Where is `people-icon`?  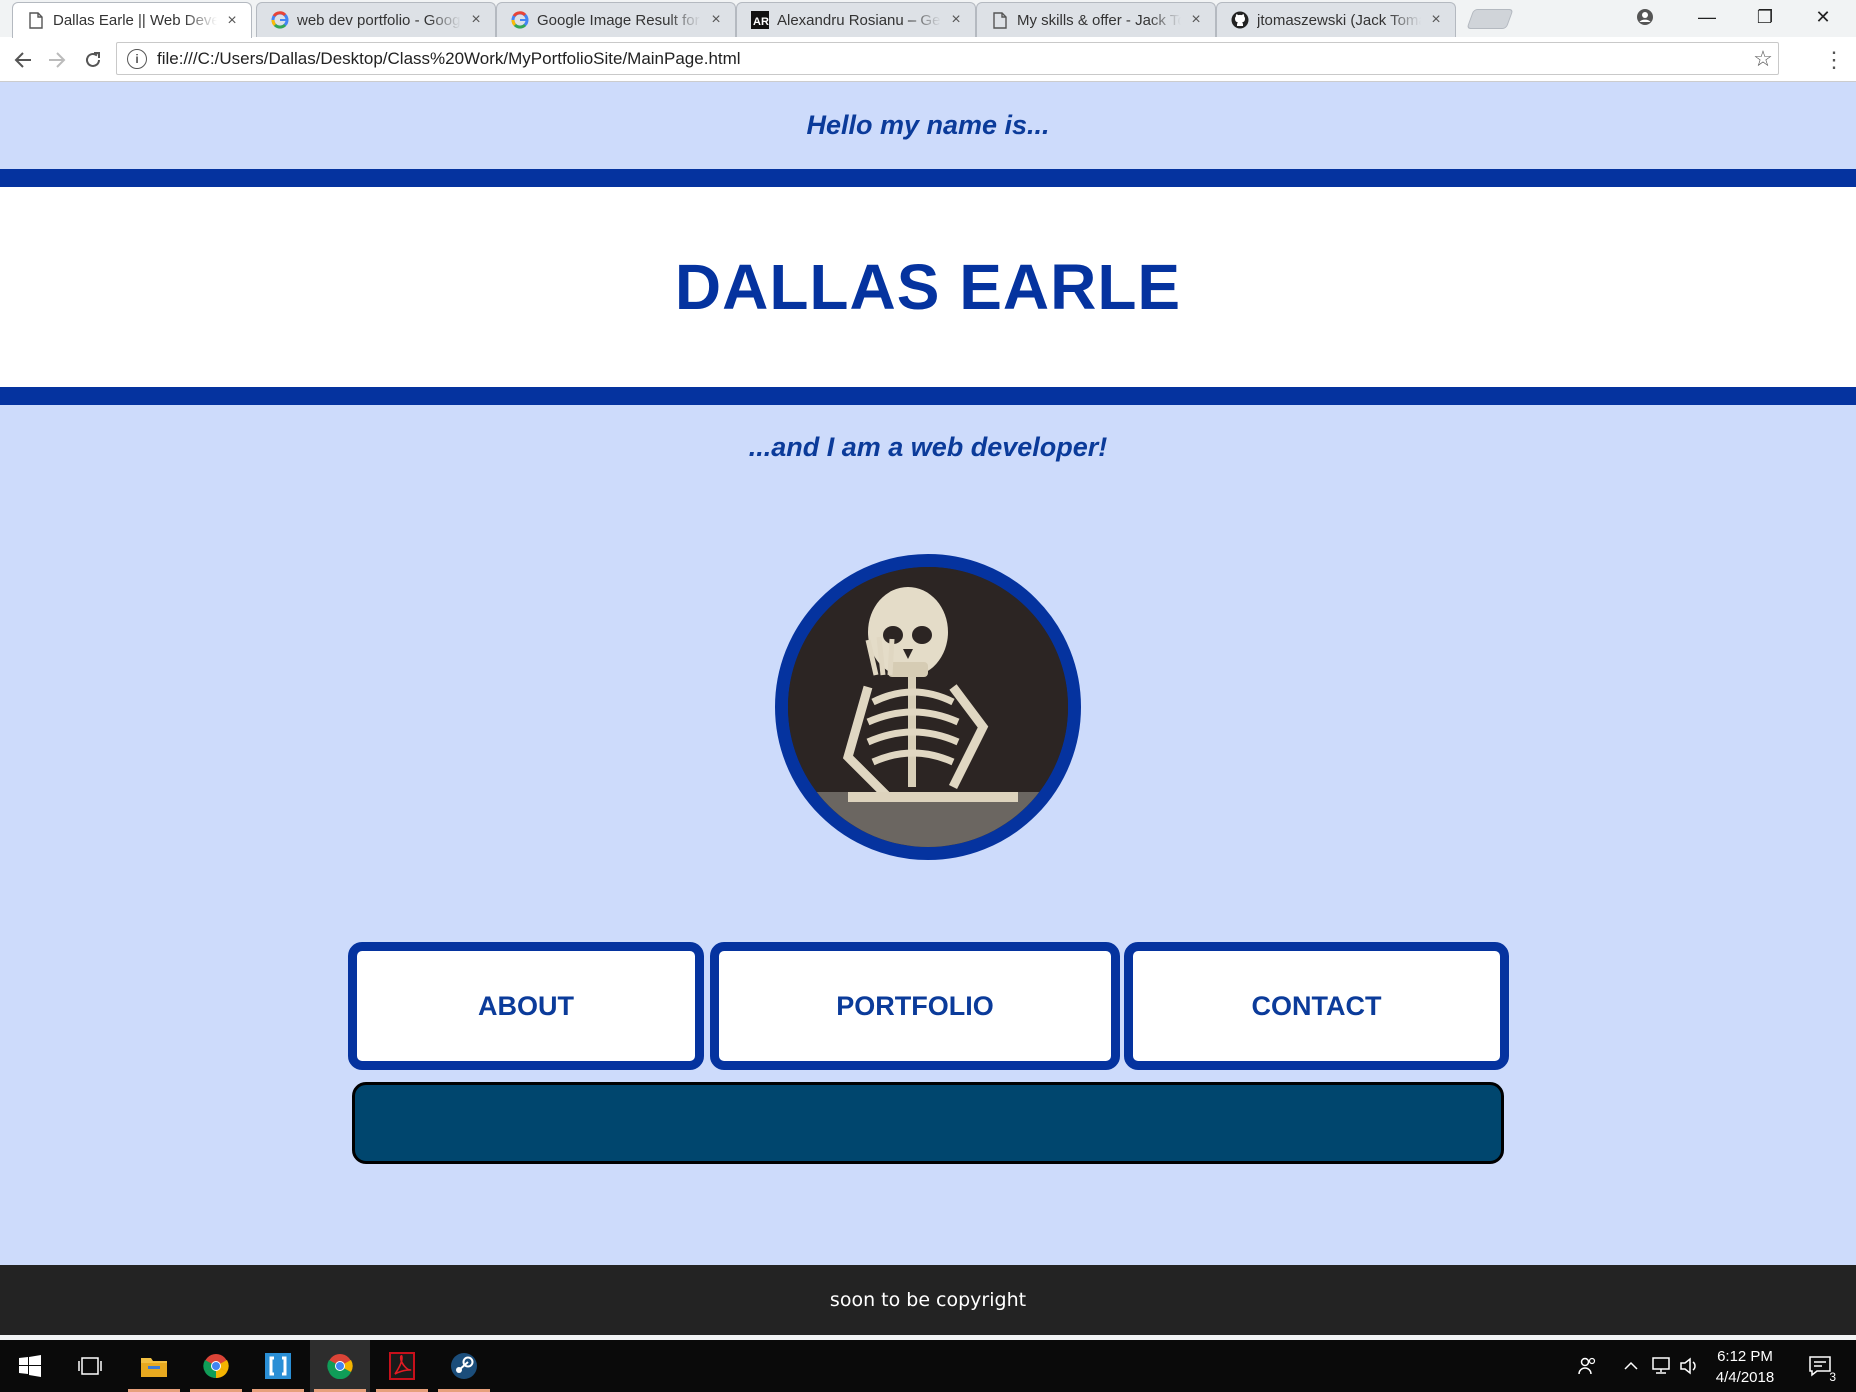 people-icon is located at coordinates (1587, 1366).